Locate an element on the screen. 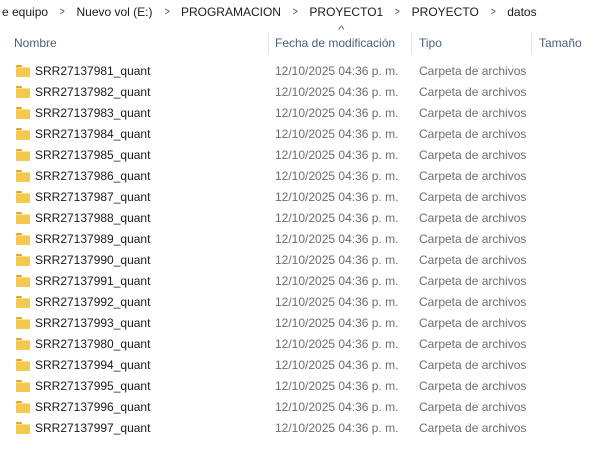 The image size is (592, 452). file-name: SRR27137987_quant is located at coordinates (93, 197).